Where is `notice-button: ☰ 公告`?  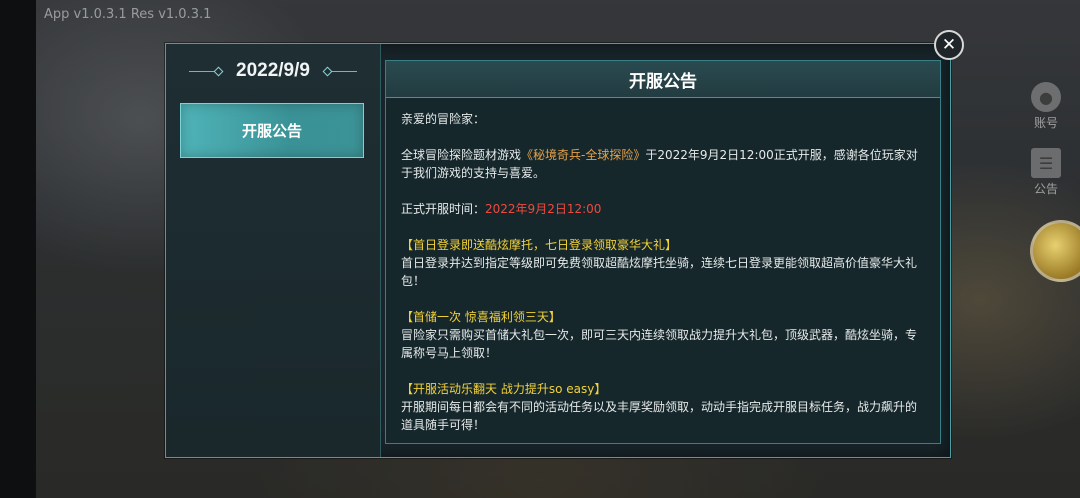
notice-button: ☰ 公告 is located at coordinates (1046, 172).